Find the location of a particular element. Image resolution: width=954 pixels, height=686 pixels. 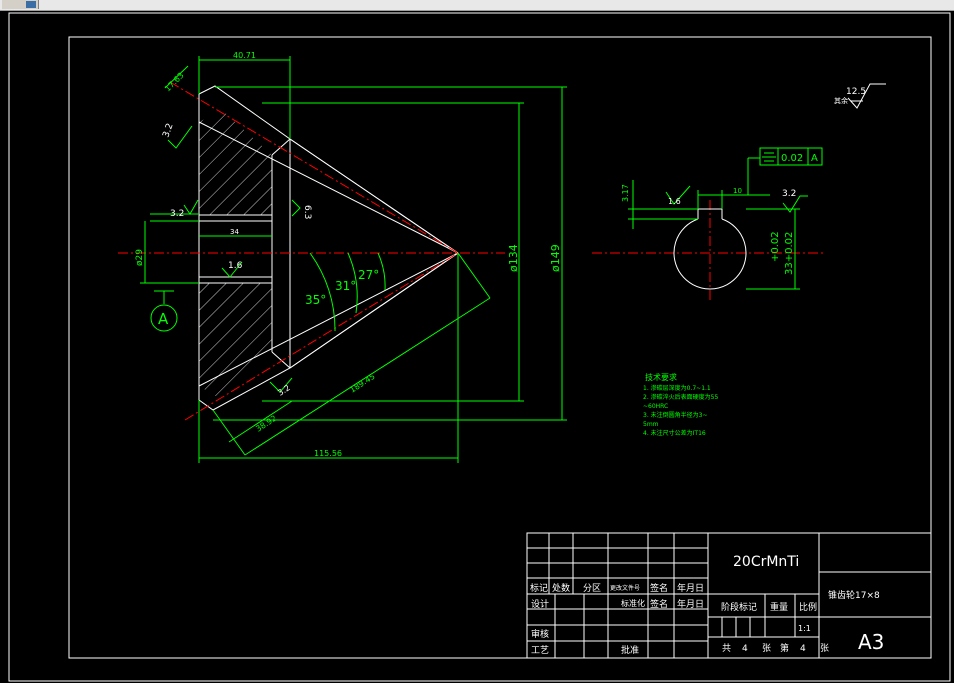

general-roughness: 12.5 其余 is located at coordinates (860, 96).